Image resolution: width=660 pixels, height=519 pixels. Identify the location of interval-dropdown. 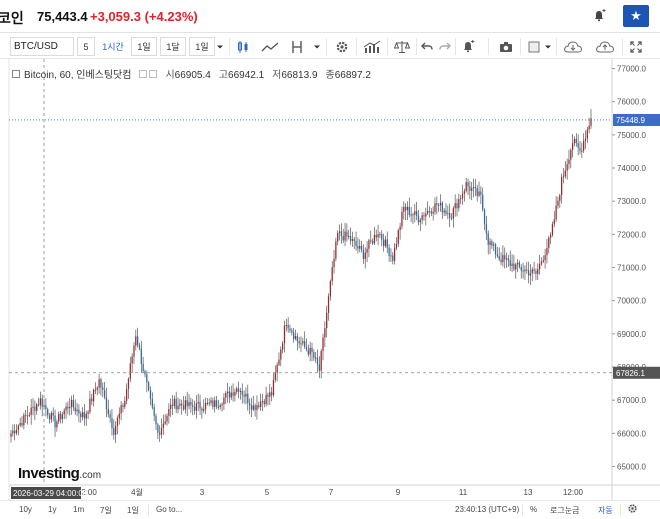
(220, 46).